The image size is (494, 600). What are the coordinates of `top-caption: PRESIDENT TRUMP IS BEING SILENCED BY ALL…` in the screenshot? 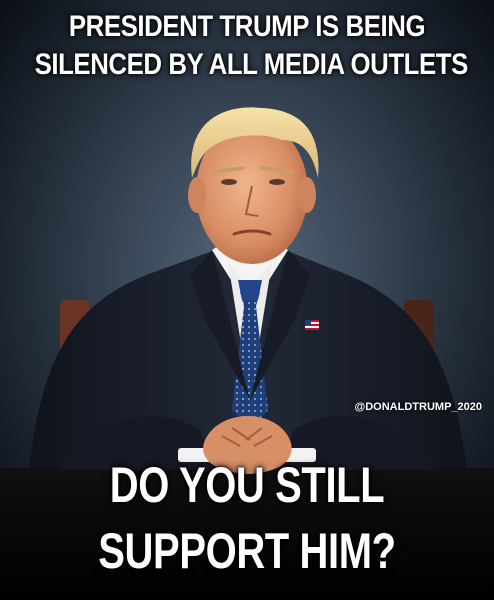 It's located at (251, 46).